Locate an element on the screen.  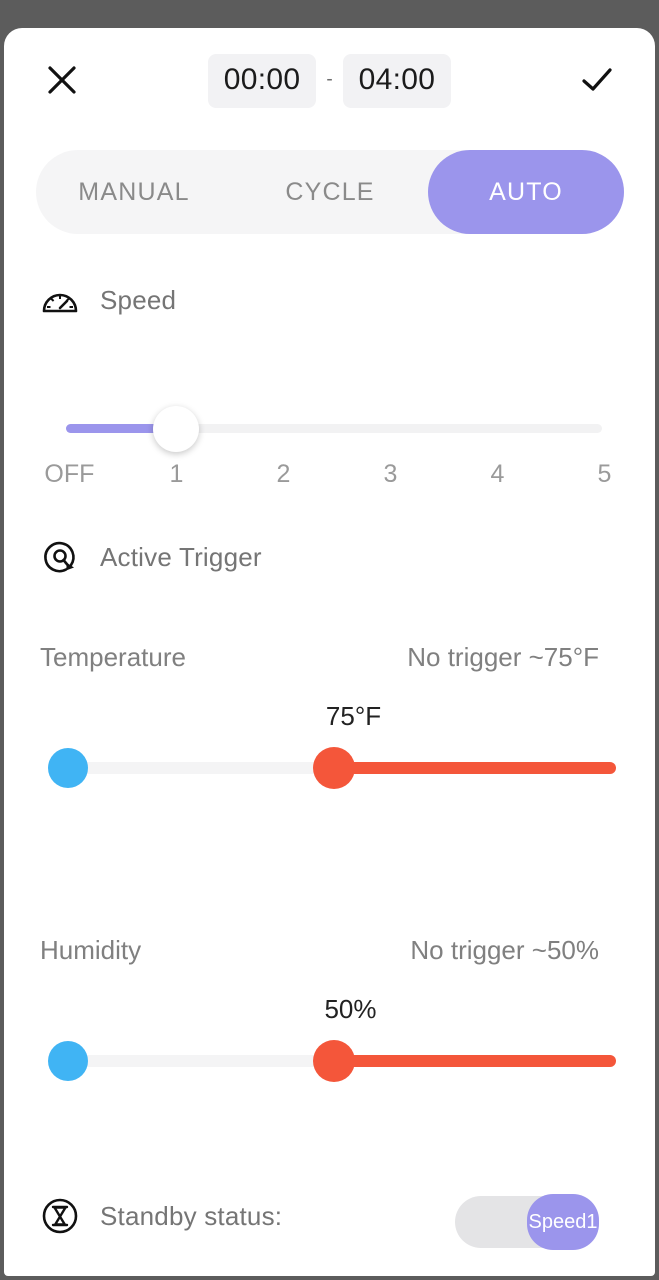
target-refresh-icon is located at coordinates (59, 557).